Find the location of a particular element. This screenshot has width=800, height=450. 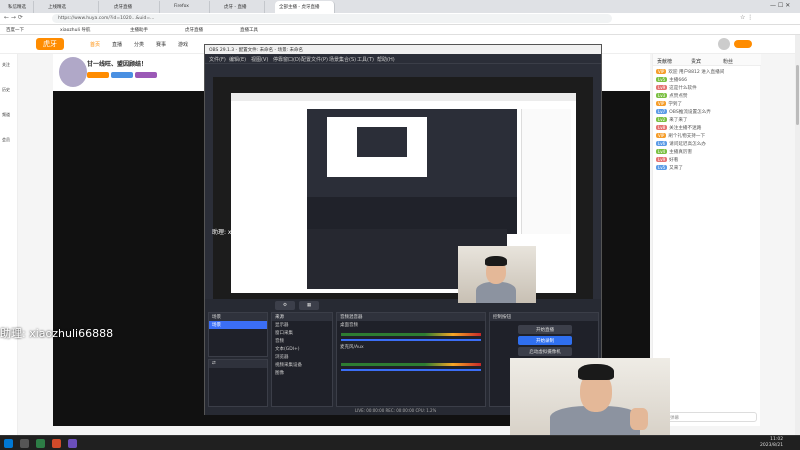

source-item: 显示器 is located at coordinates (302, 325).